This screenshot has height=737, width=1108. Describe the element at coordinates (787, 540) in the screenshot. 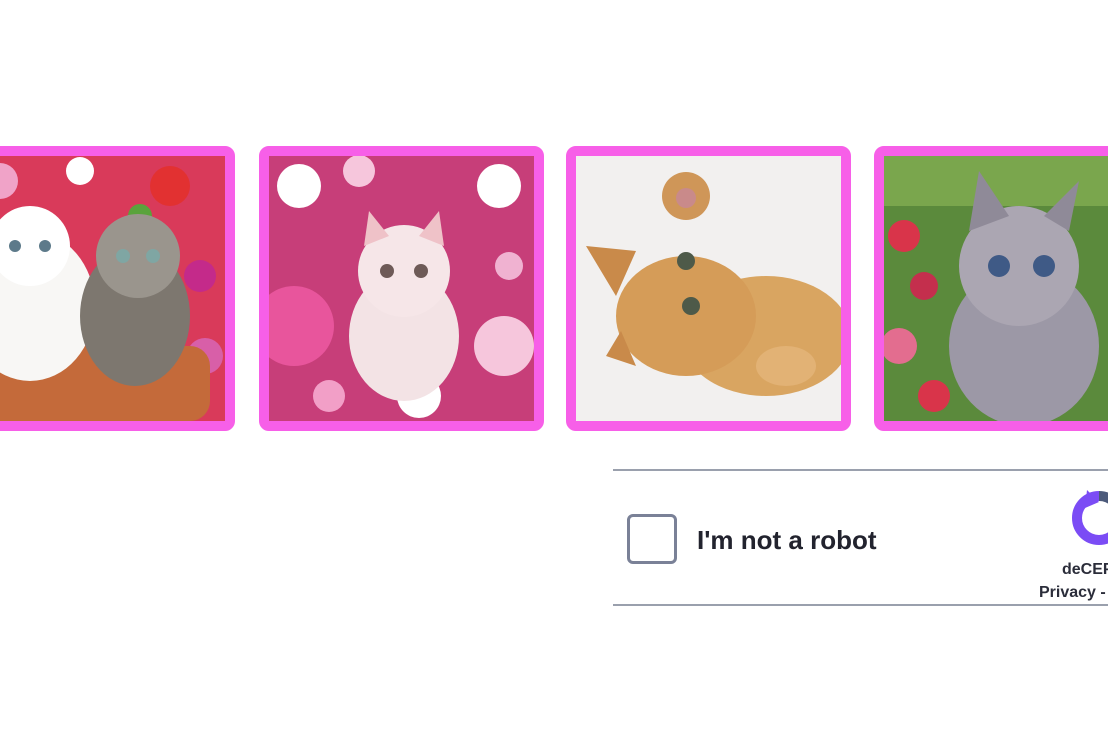

I see `checkbox-label: I'm not a robot` at that location.